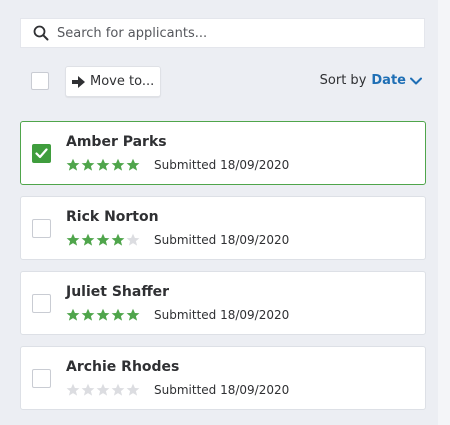  Describe the element at coordinates (223, 303) in the screenshot. I see `applicant-card: Juliet Shaffer Submitted 18/09/2020` at that location.